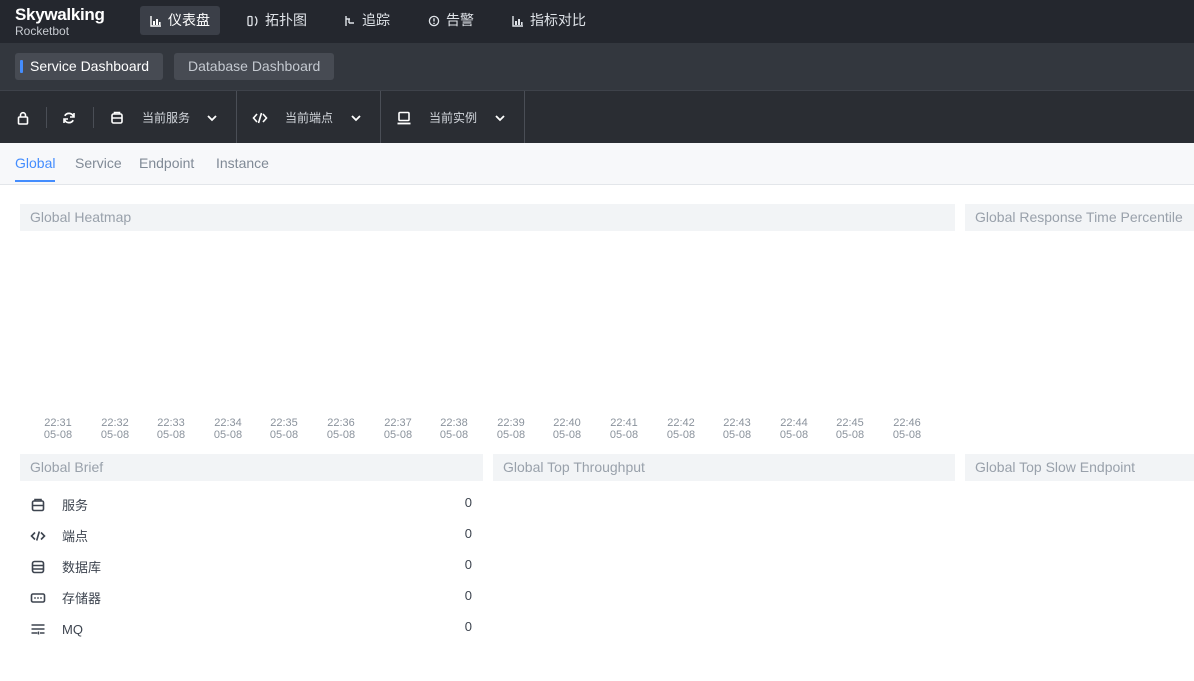 The width and height of the screenshot is (1194, 681). I want to click on nav-topology: 拓扑图, so click(277, 20).